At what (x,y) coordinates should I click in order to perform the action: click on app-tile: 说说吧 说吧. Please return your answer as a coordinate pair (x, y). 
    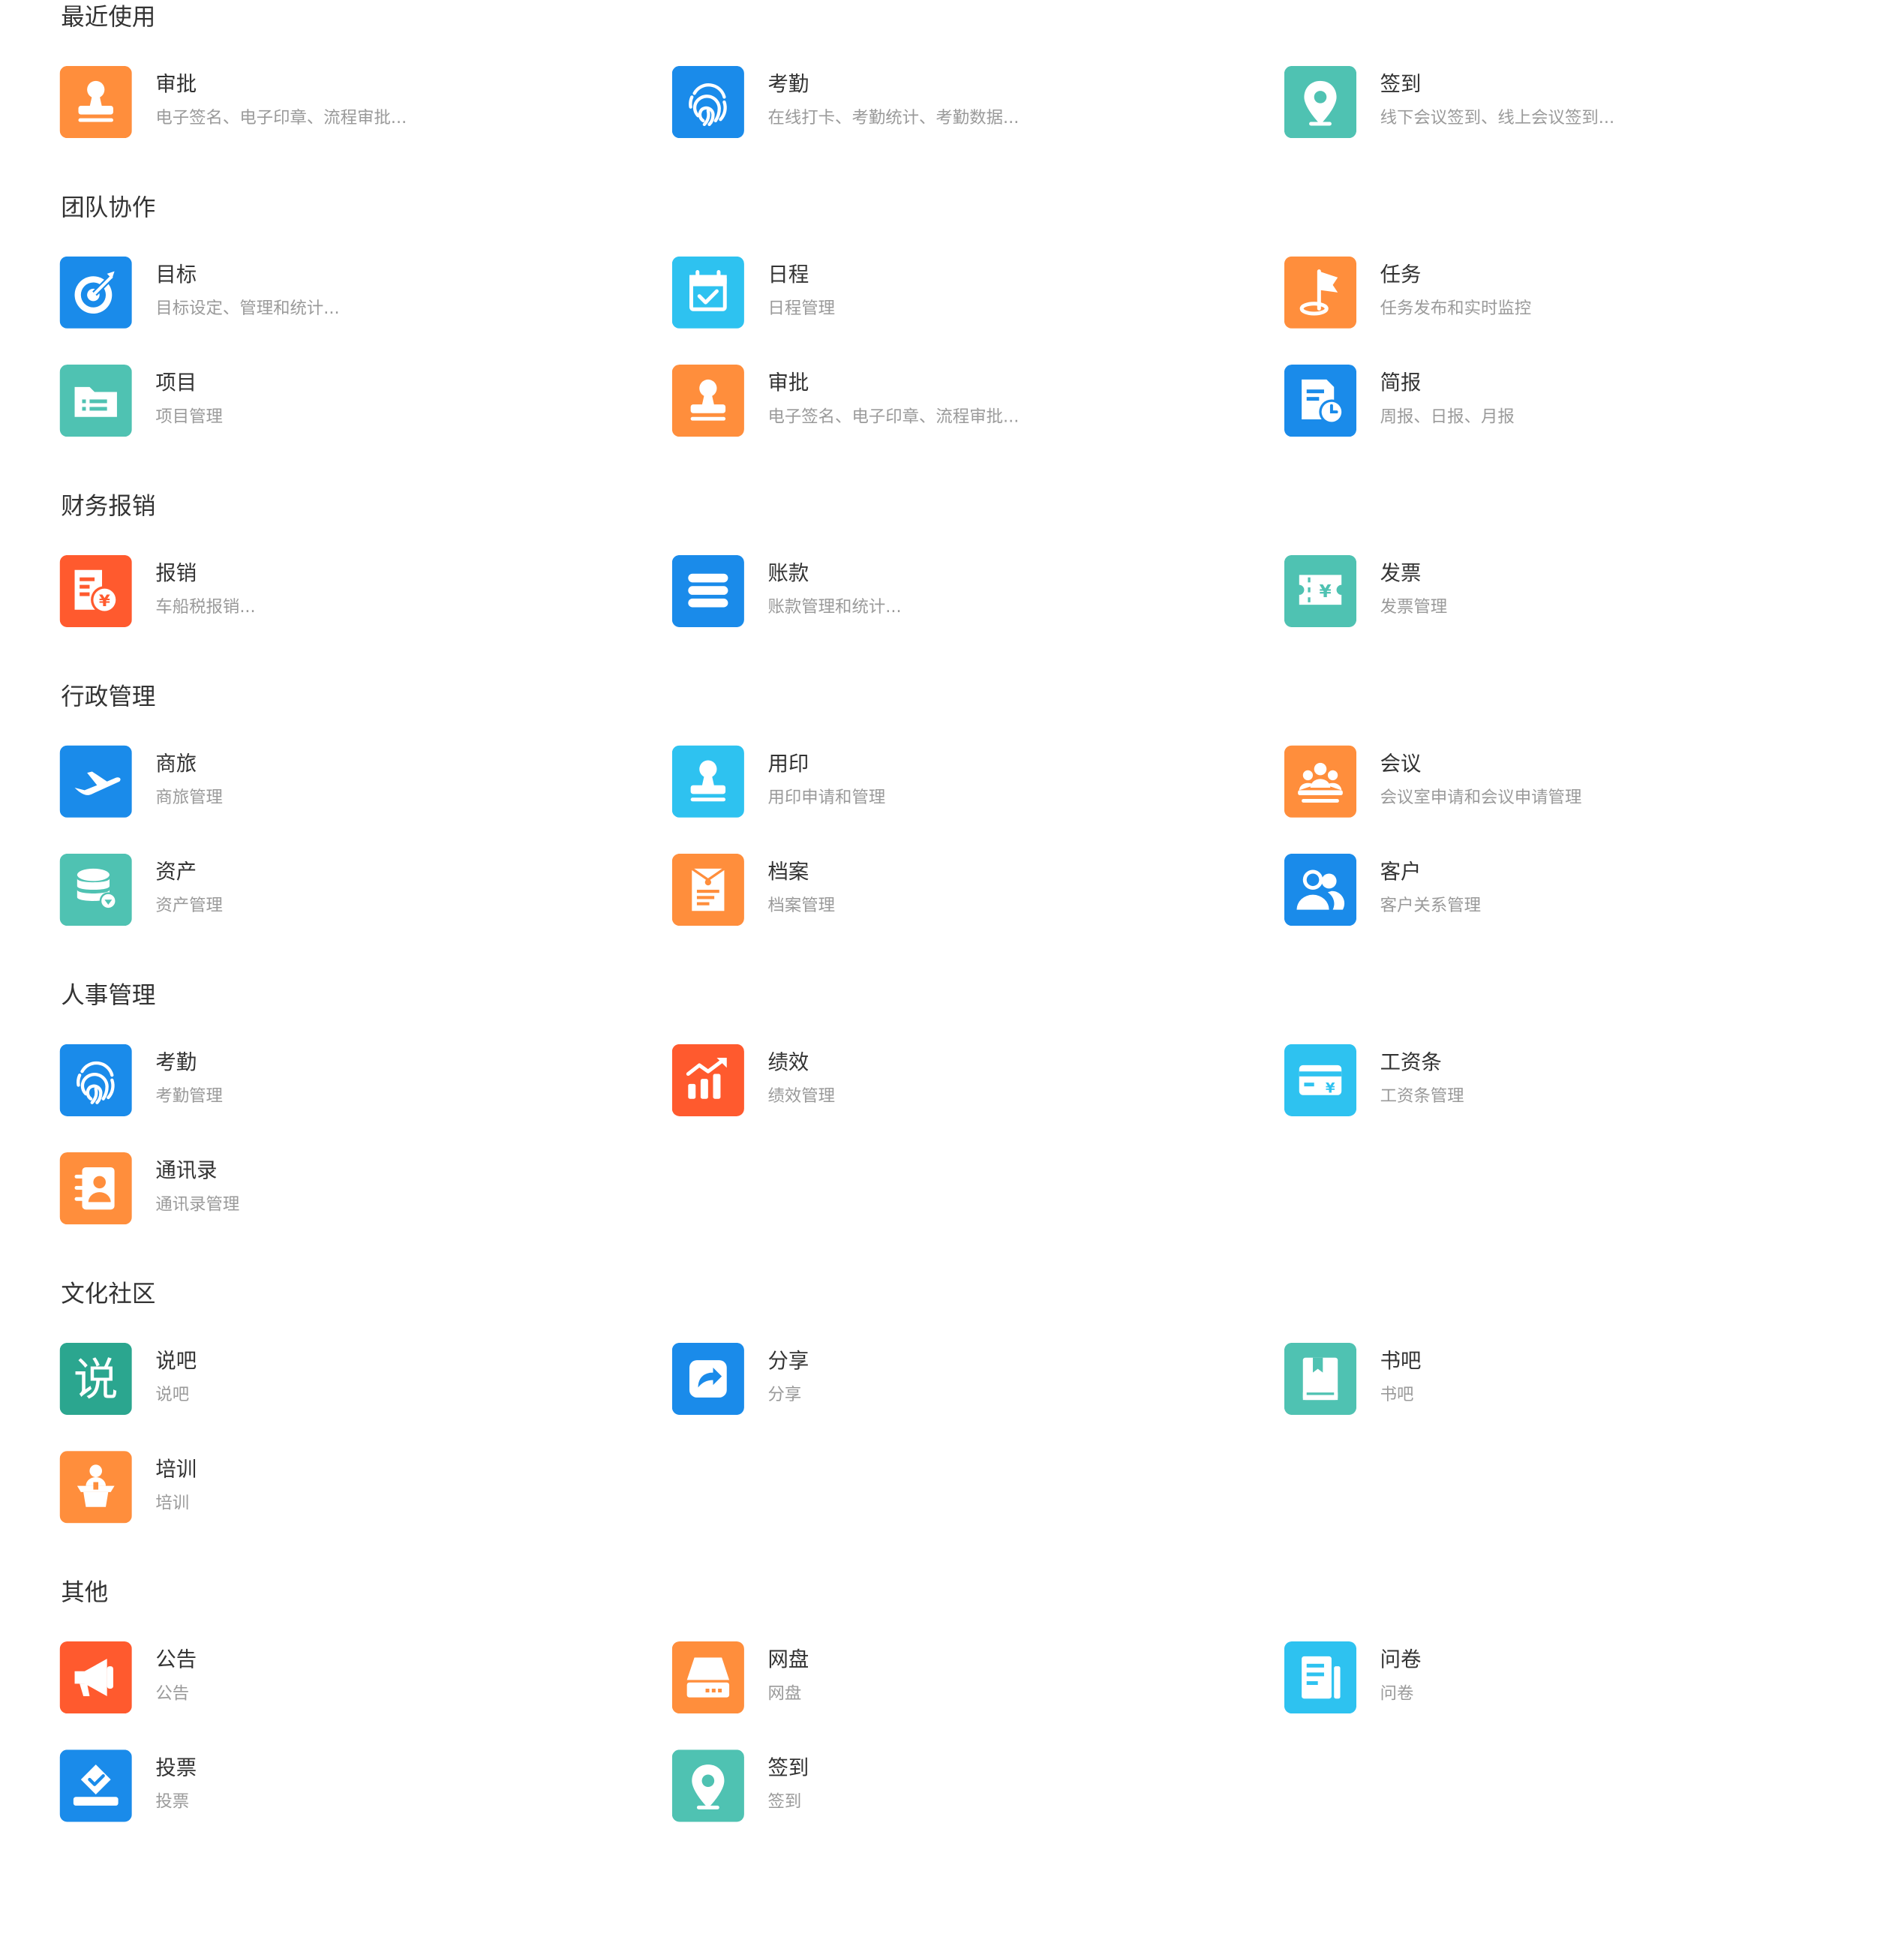
    Looking at the image, I should click on (333, 1379).